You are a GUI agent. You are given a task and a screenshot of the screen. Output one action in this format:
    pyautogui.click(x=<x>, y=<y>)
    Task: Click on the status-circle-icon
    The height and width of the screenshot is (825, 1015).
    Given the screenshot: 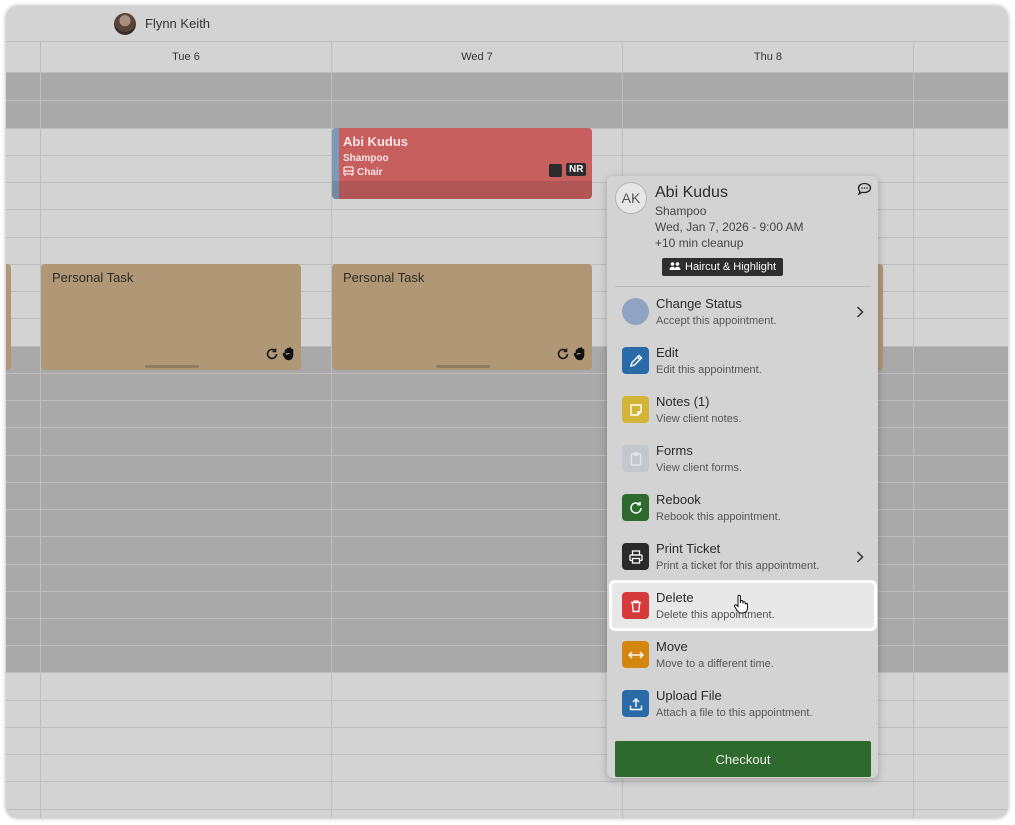 What is the action you would take?
    pyautogui.click(x=635, y=311)
    